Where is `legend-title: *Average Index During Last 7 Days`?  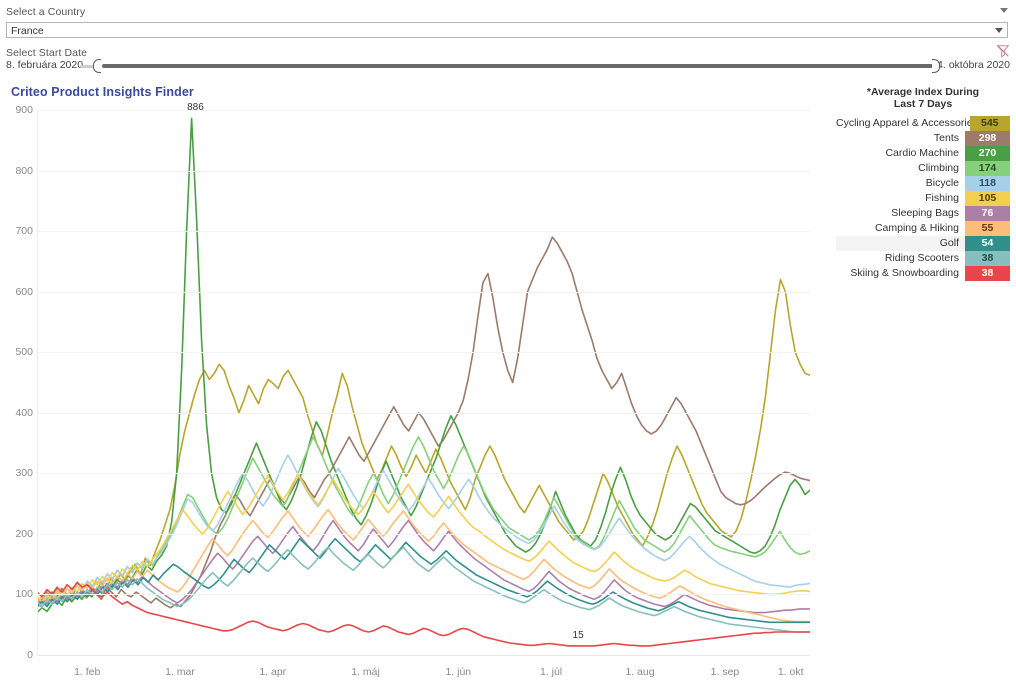
legend-title: *Average Index During Last 7 Days is located at coordinates (923, 97).